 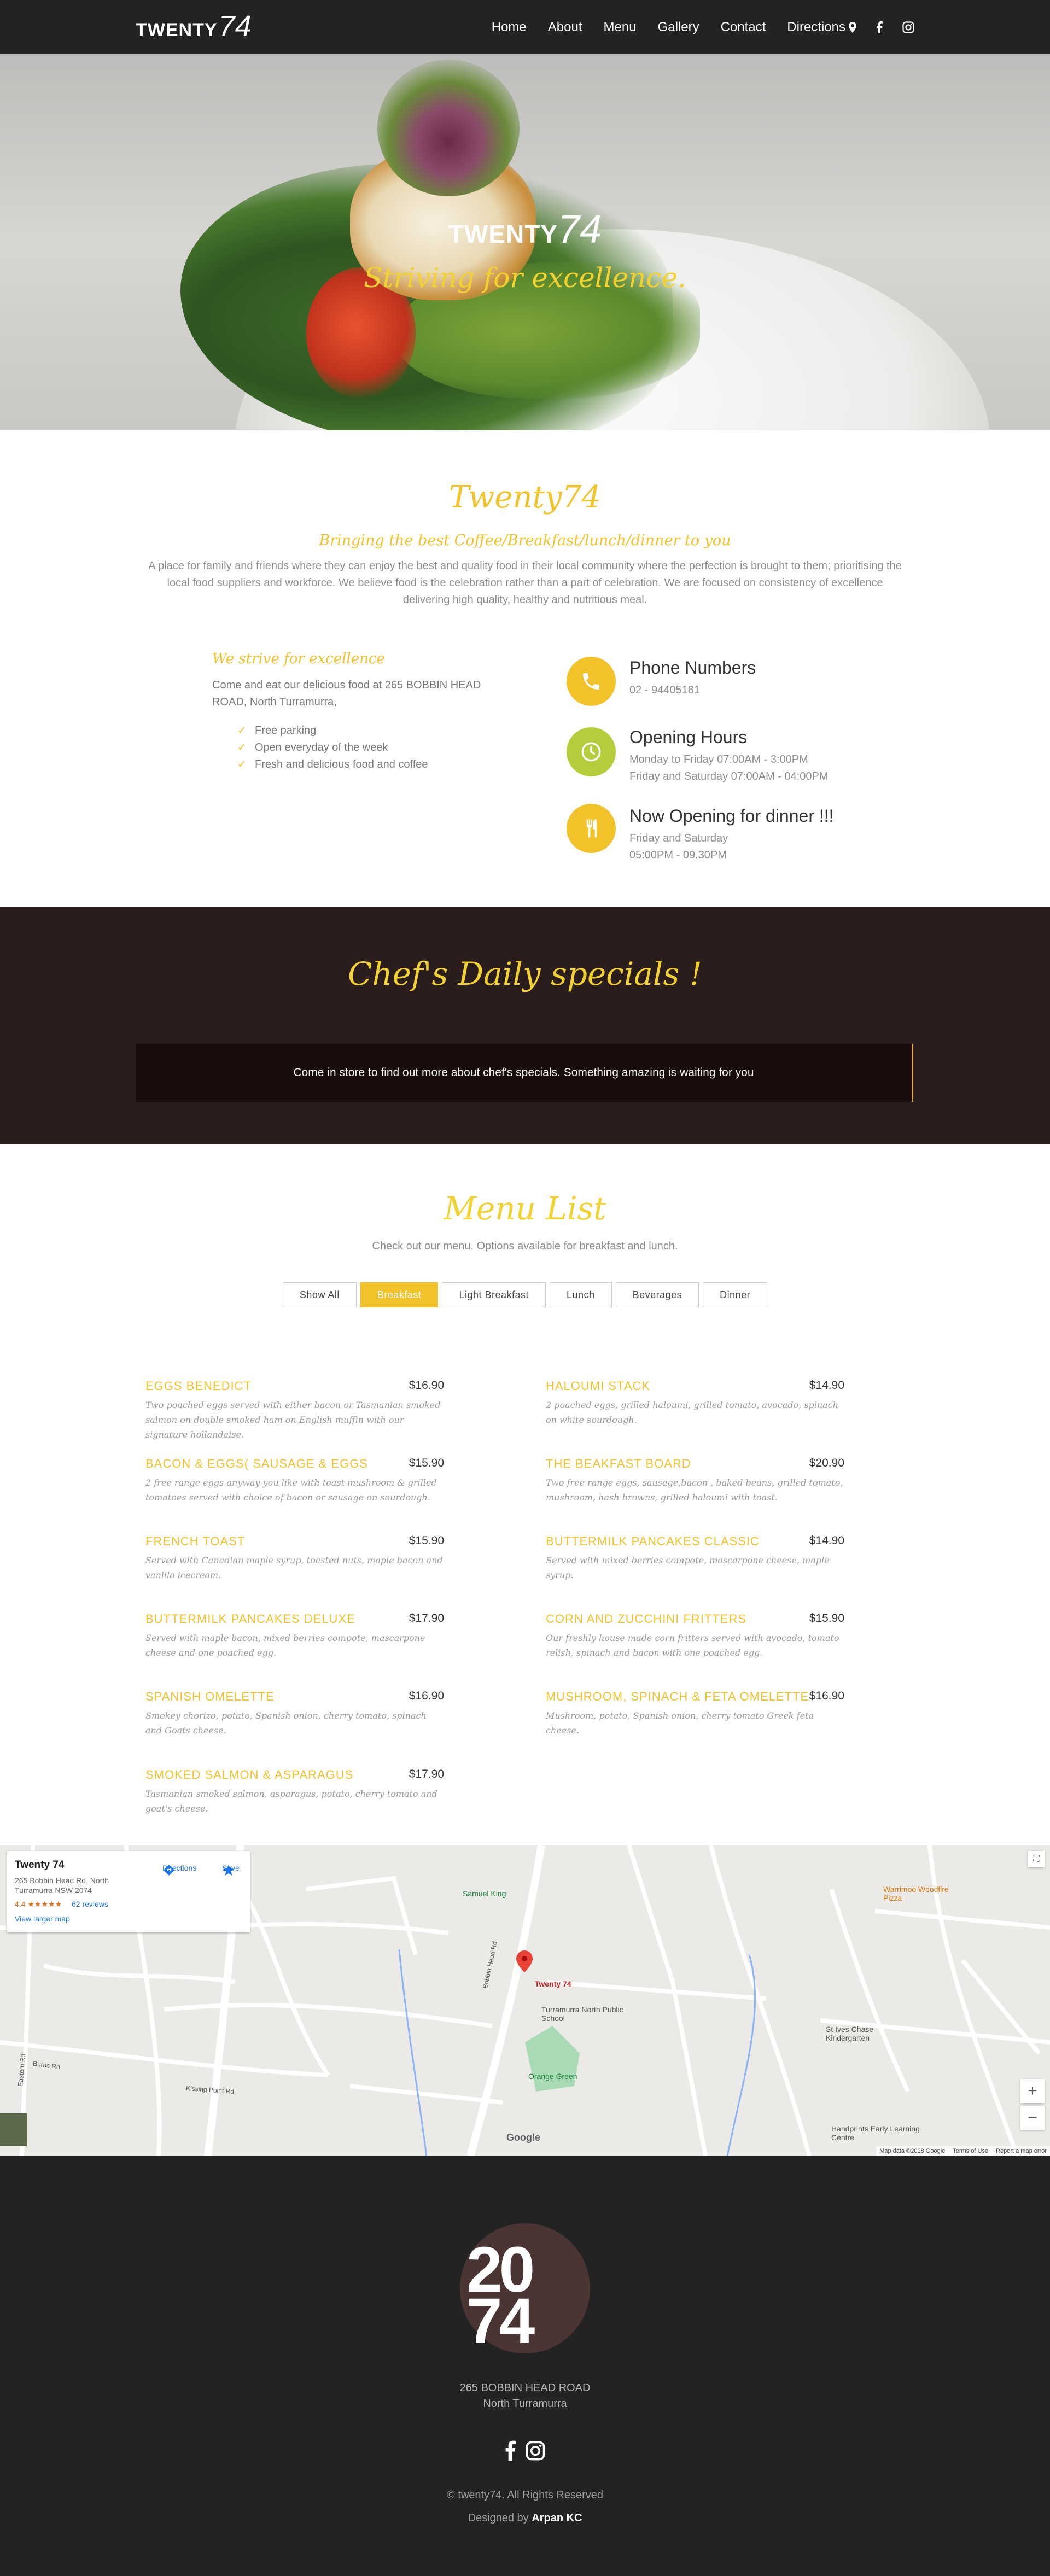 What do you see at coordinates (128, 1904) in the screenshot?
I see `place-rating: 4.4 ★★★★★ 62 reviews` at bounding box center [128, 1904].